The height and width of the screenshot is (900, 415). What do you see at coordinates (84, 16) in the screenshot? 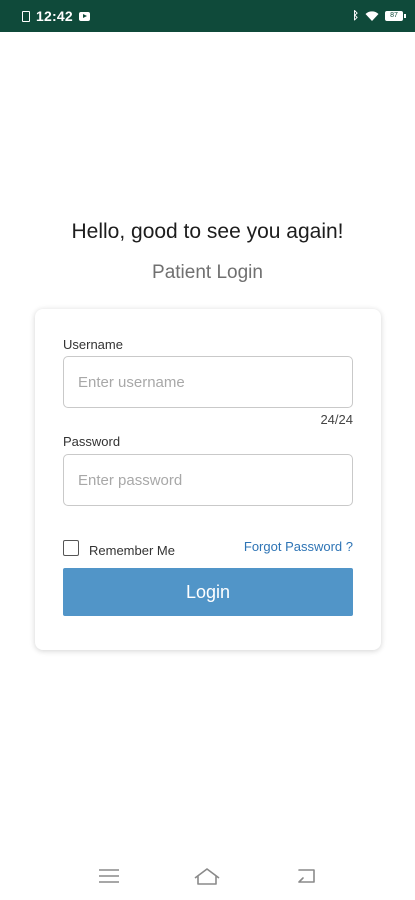
I see `youtube-icon` at bounding box center [84, 16].